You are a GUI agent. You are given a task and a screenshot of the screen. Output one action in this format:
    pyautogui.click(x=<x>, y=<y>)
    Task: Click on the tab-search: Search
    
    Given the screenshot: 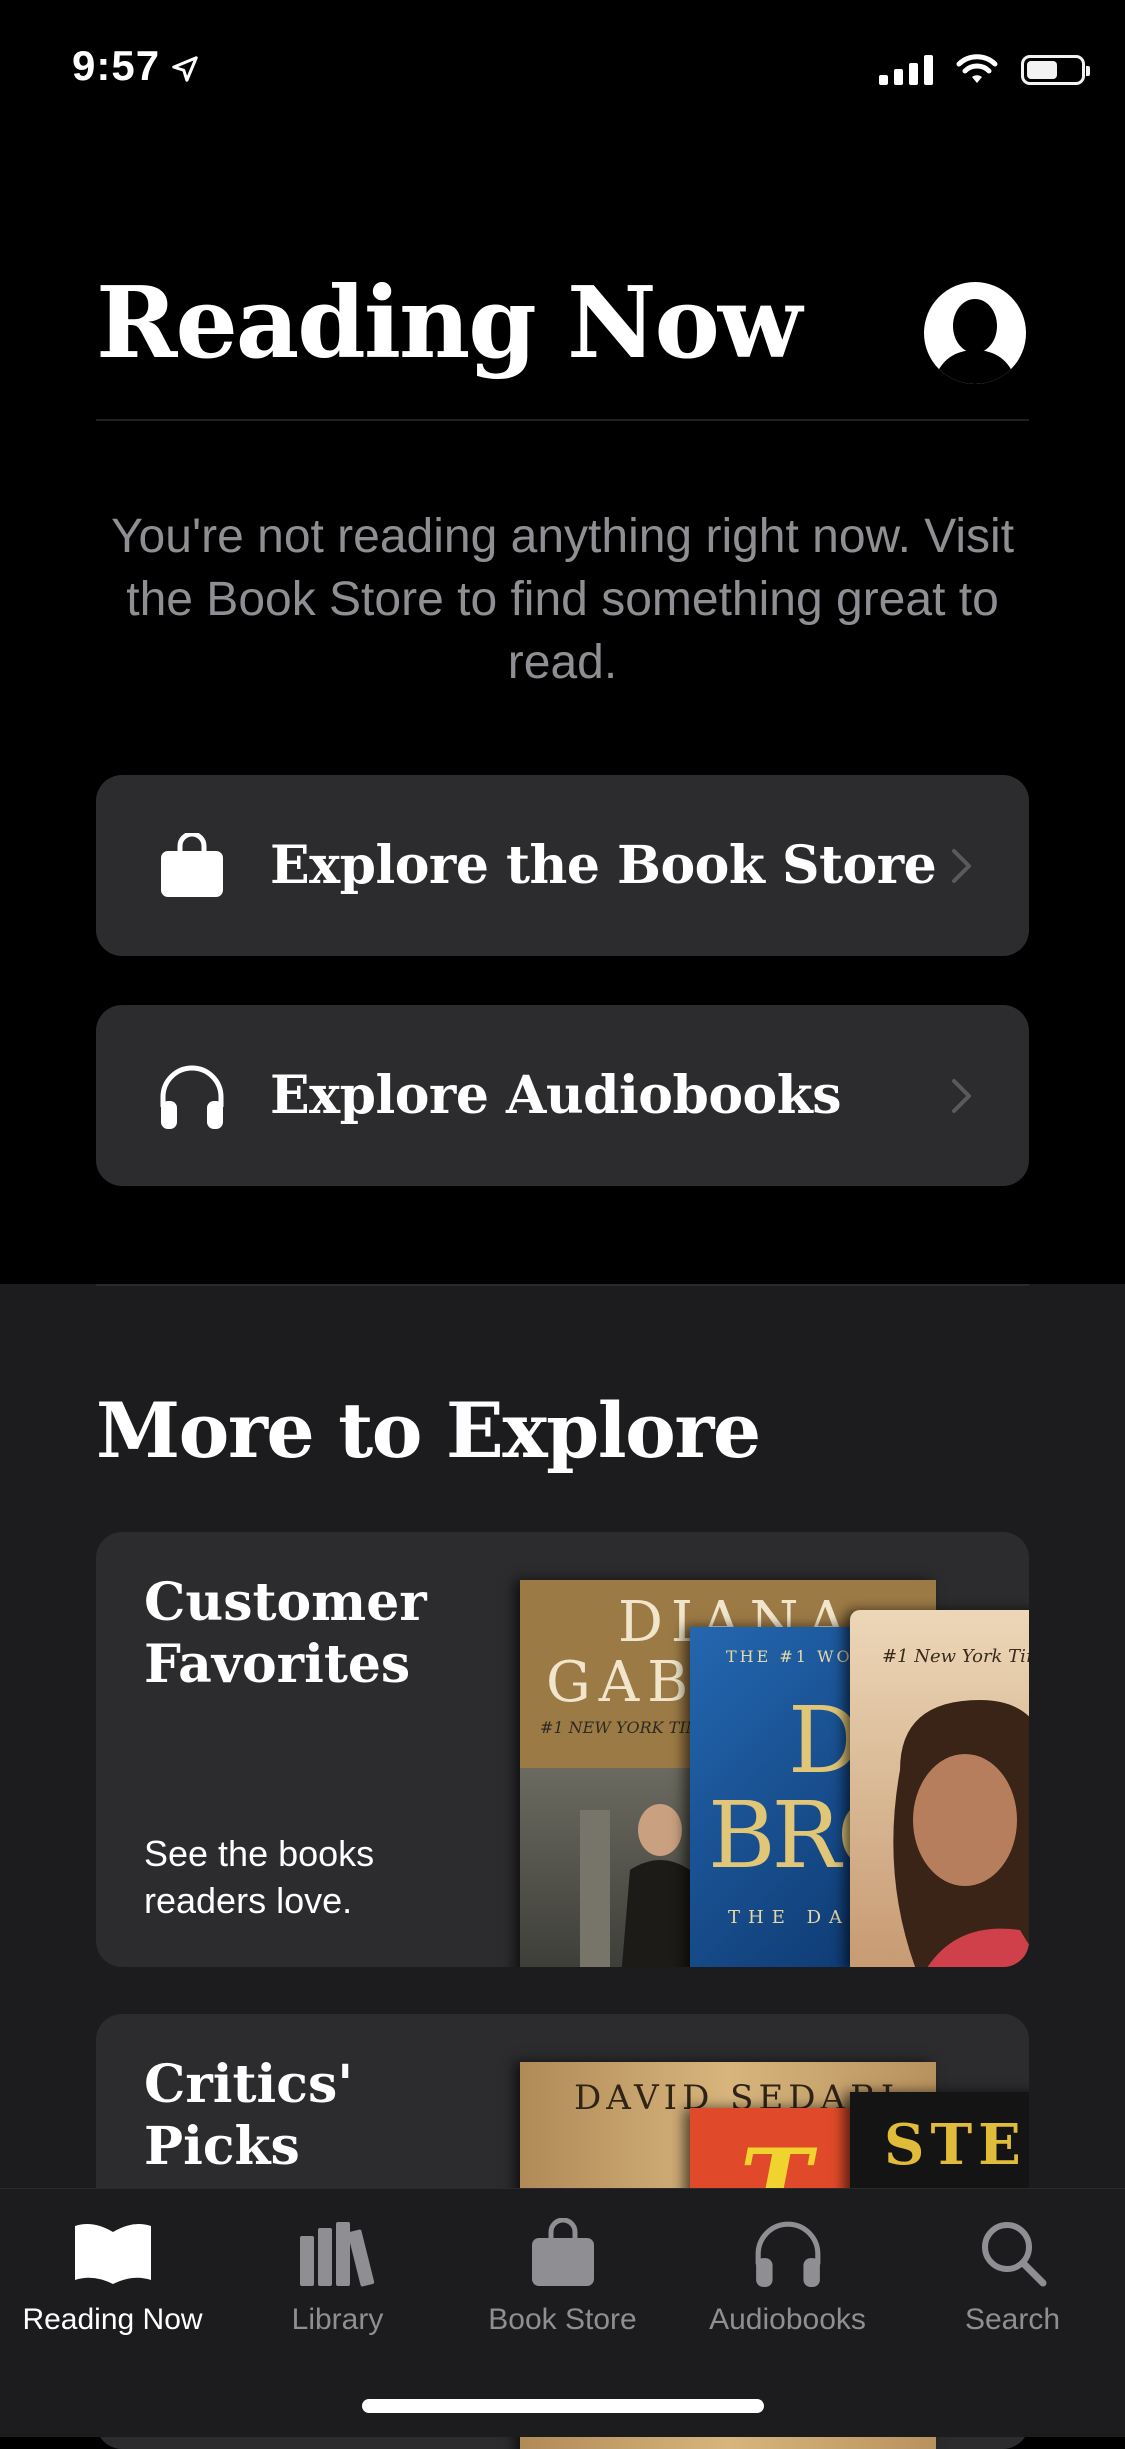 What is the action you would take?
    pyautogui.click(x=1012, y=2274)
    